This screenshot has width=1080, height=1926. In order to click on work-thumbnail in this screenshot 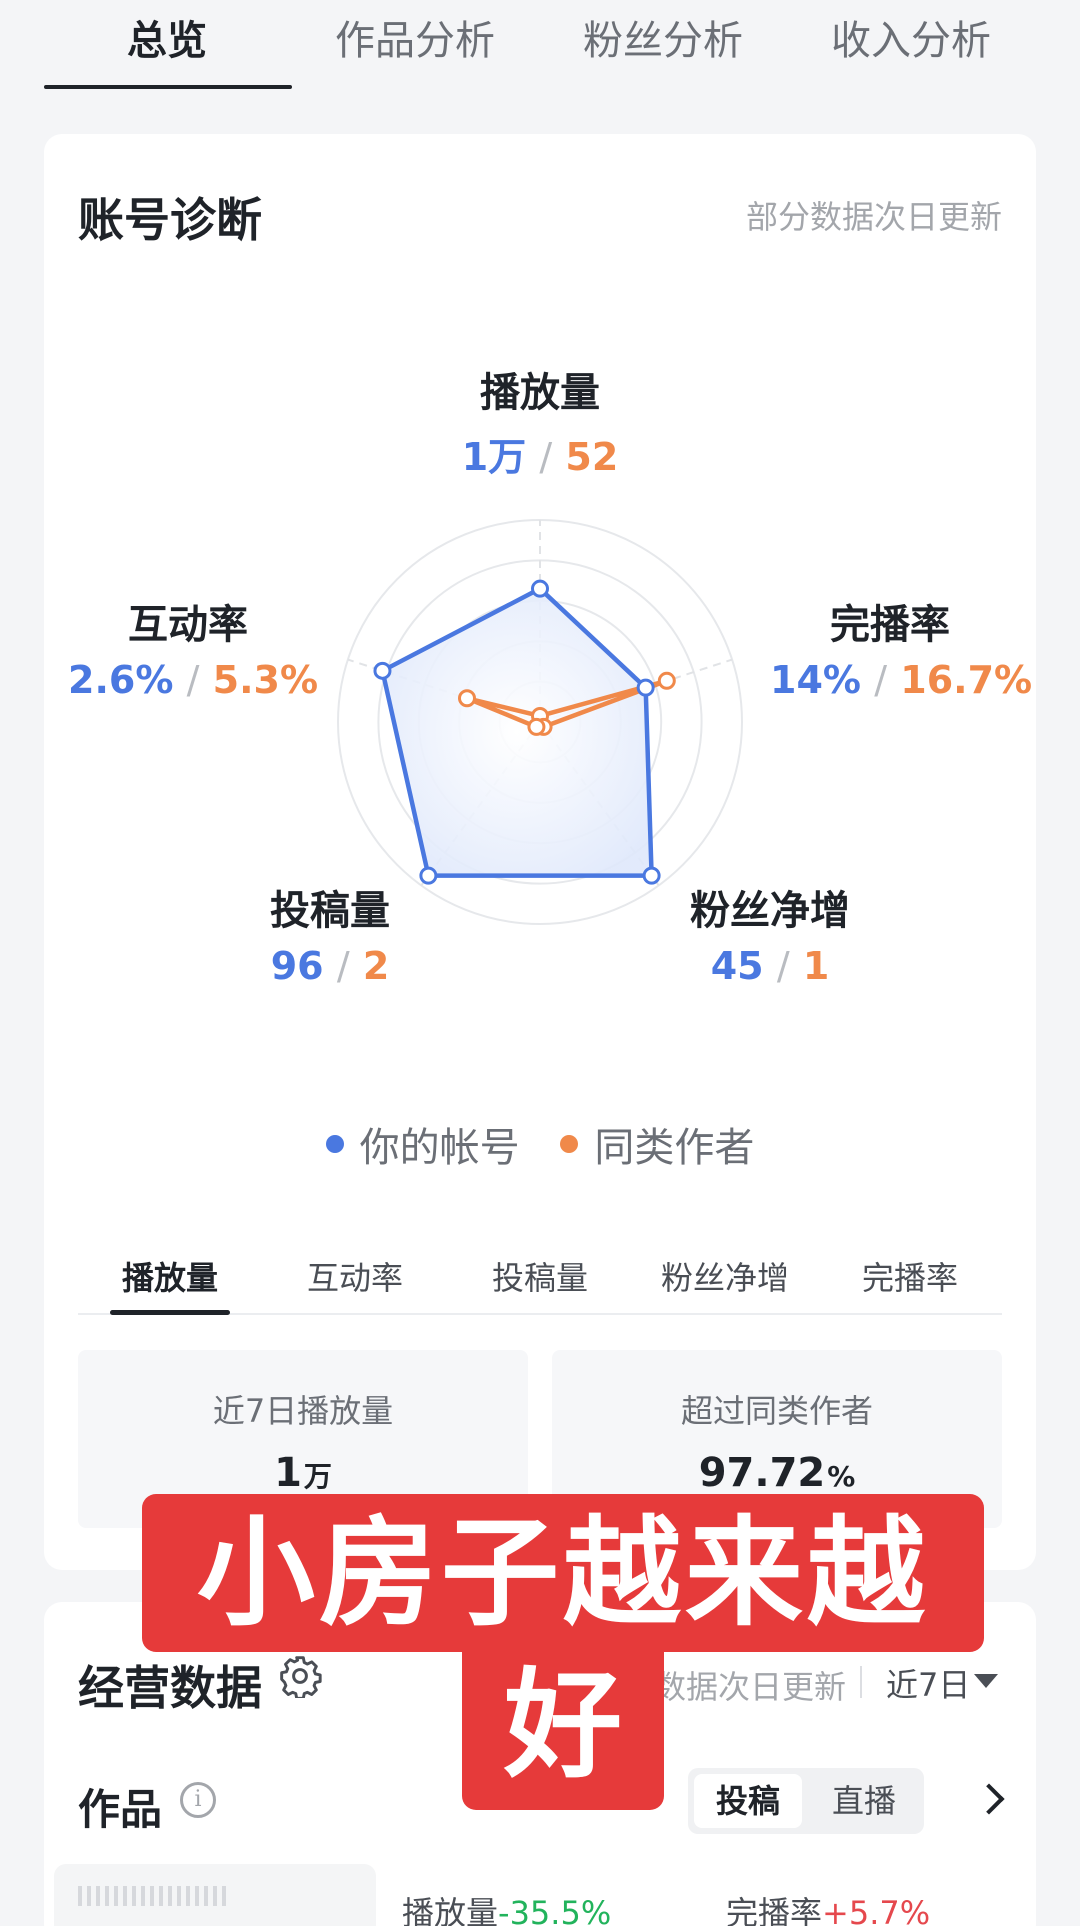, I will do `click(215, 1895)`.